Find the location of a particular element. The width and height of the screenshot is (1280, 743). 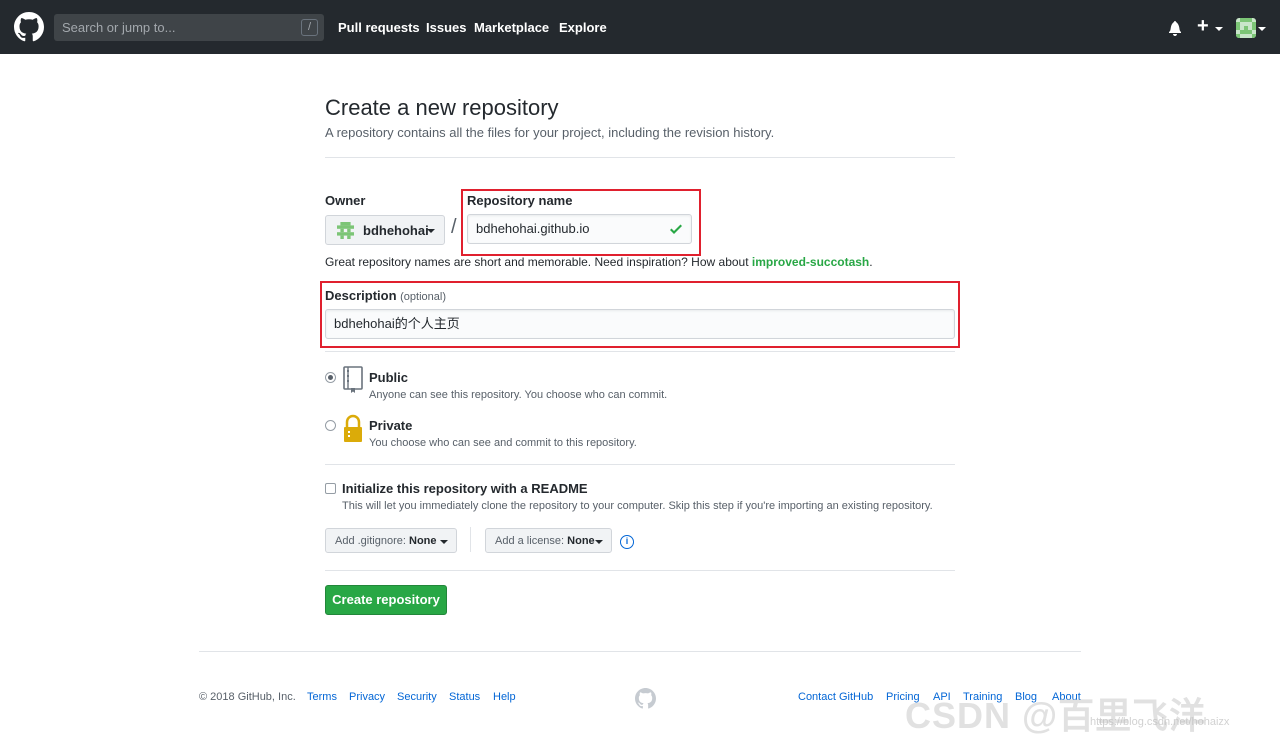

footer-link-privacy: Privacy is located at coordinates (367, 697).